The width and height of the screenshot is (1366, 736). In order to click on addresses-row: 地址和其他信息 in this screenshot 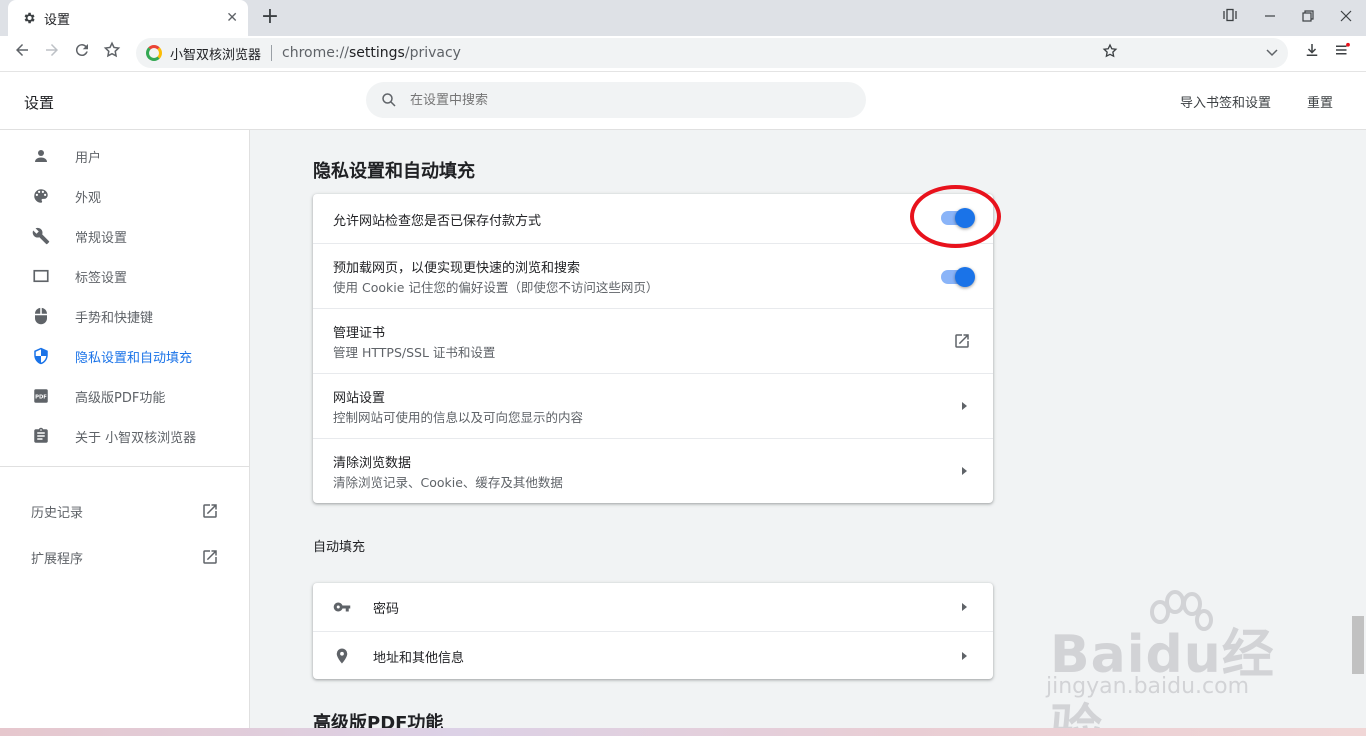, I will do `click(653, 655)`.